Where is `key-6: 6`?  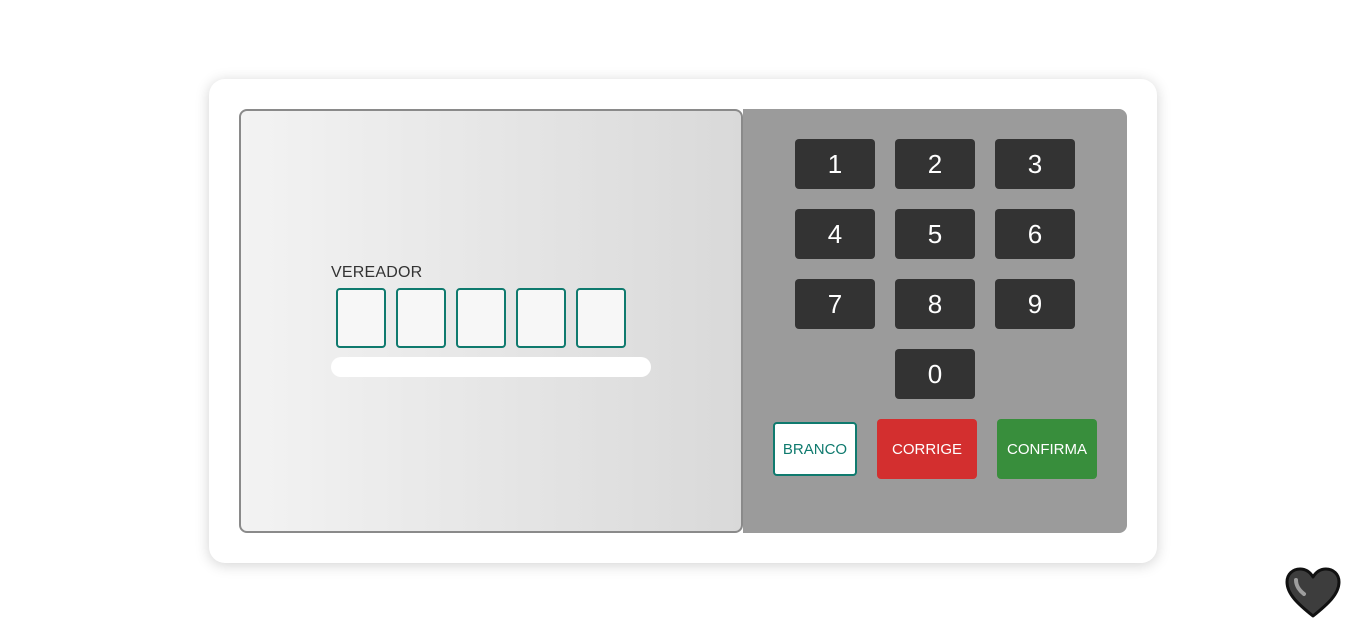 key-6: 6 is located at coordinates (1035, 234).